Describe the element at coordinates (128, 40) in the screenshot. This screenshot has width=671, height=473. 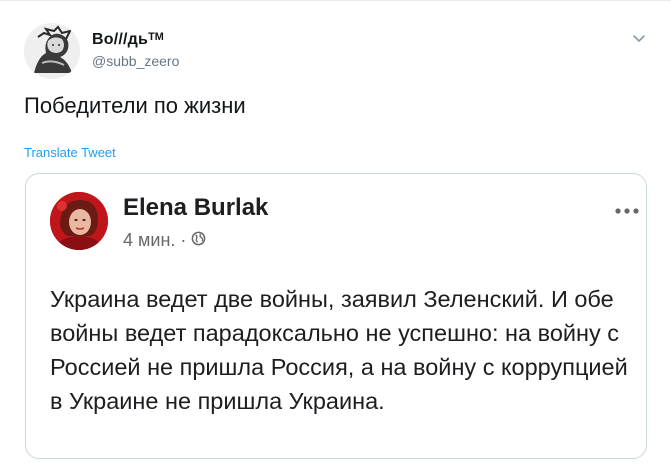
I see `display-name: Во///дьᵀᴹ` at that location.